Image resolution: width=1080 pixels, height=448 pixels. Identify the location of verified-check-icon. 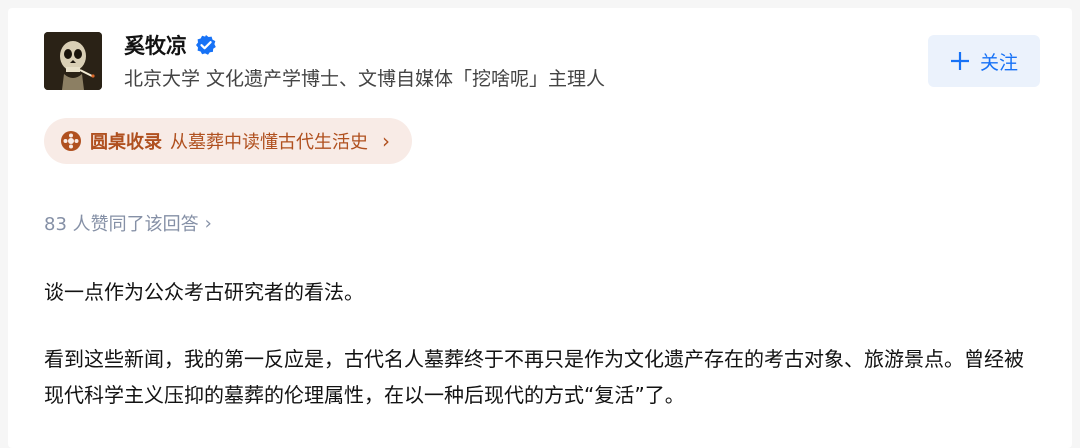
(206, 45).